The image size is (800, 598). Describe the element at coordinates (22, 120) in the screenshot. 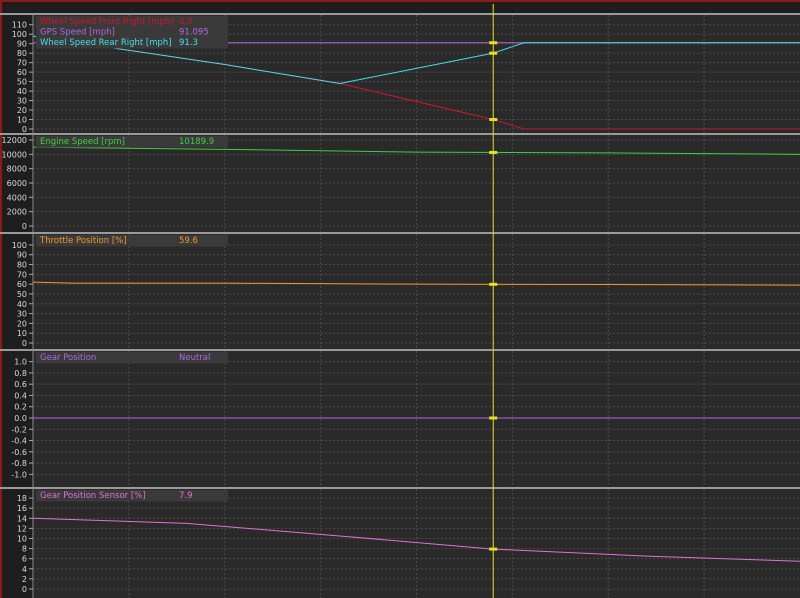

I see `panel-1-y-tick-label: 10` at that location.